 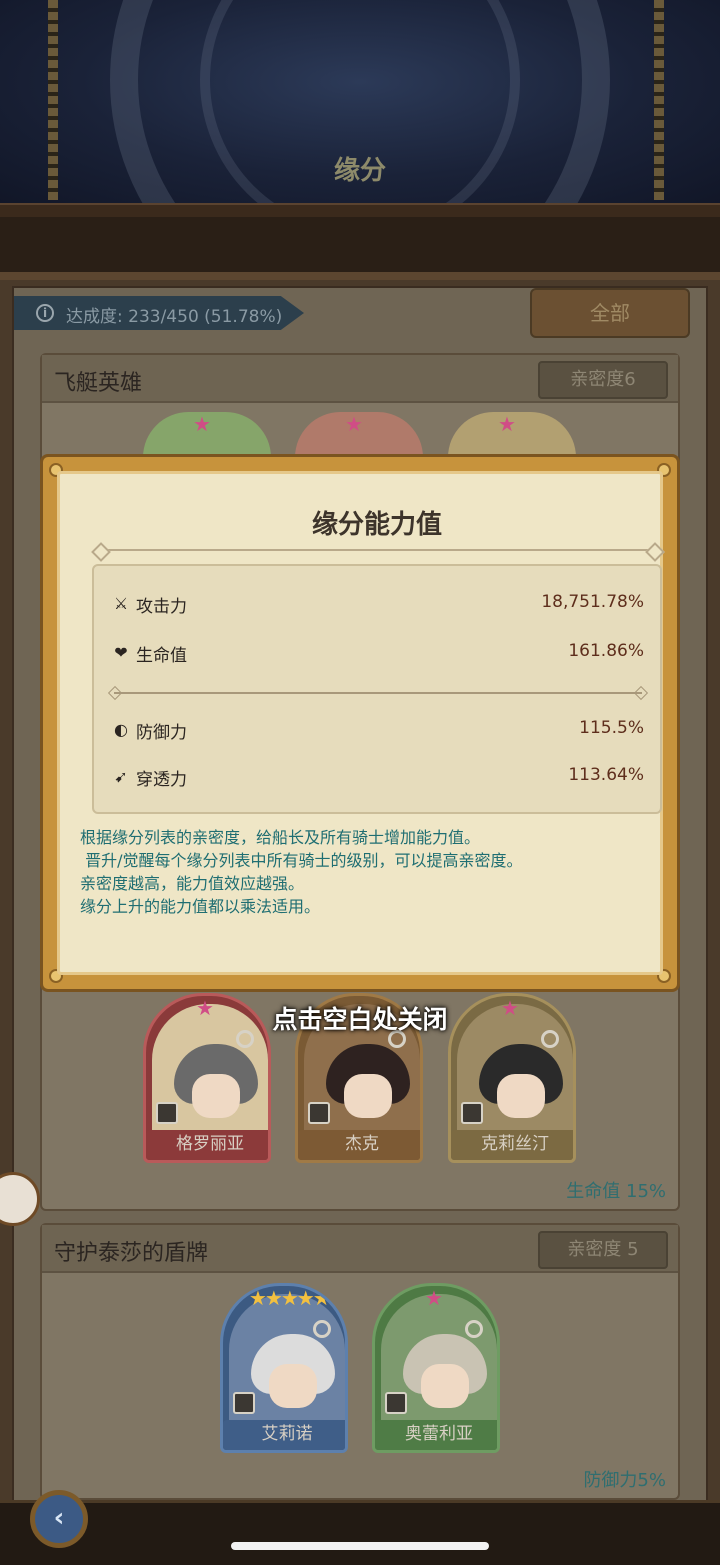 What do you see at coordinates (121, 729) in the screenshot?
I see `half-shield-icon: ◐` at bounding box center [121, 729].